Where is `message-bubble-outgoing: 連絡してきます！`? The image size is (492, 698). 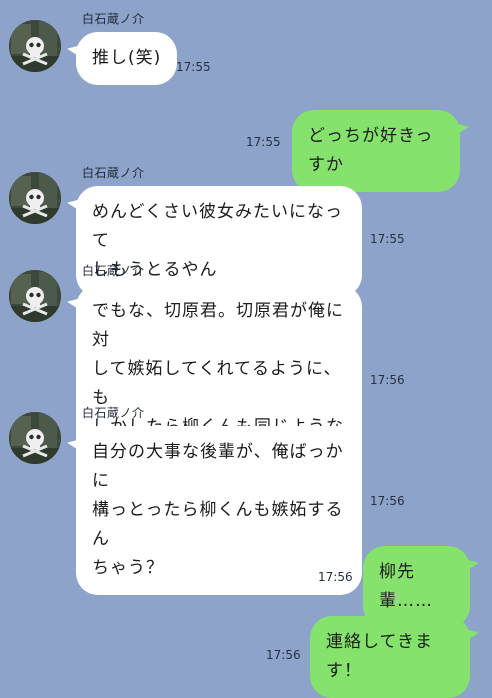
message-bubble-outgoing: 連絡してきます！ is located at coordinates (390, 657).